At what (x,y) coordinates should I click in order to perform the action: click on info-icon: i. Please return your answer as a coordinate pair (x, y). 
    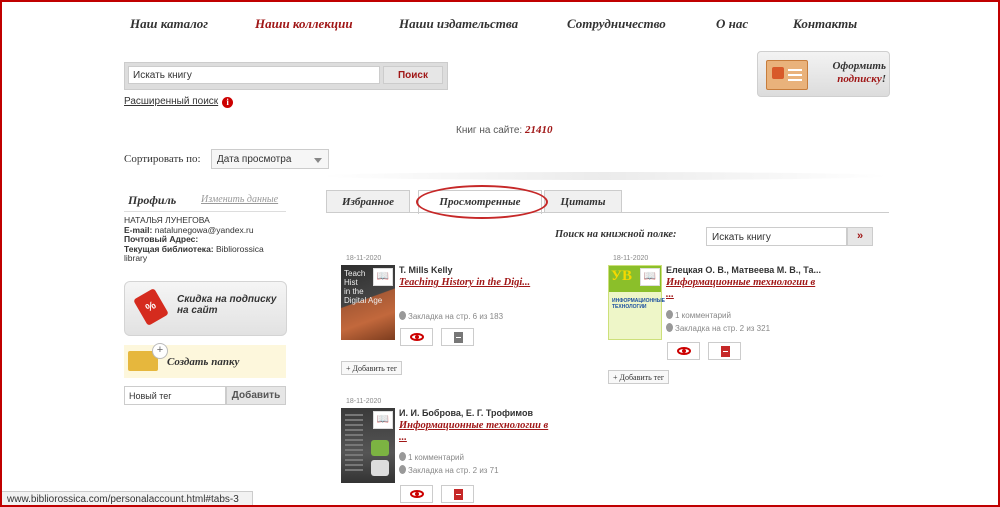
    Looking at the image, I should click on (228, 102).